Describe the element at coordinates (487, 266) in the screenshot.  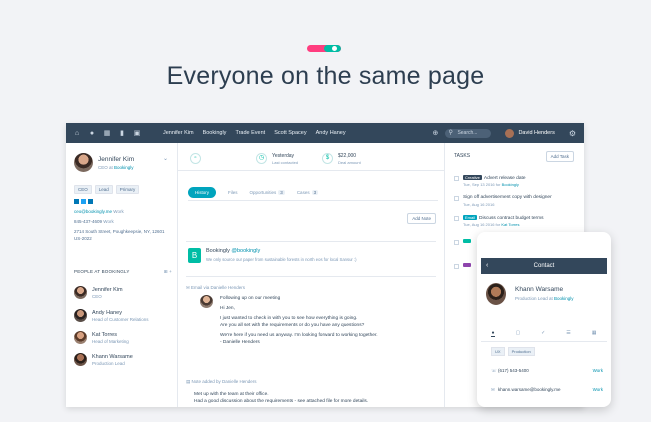
I see `back-arrow-icon: ‹` at that location.